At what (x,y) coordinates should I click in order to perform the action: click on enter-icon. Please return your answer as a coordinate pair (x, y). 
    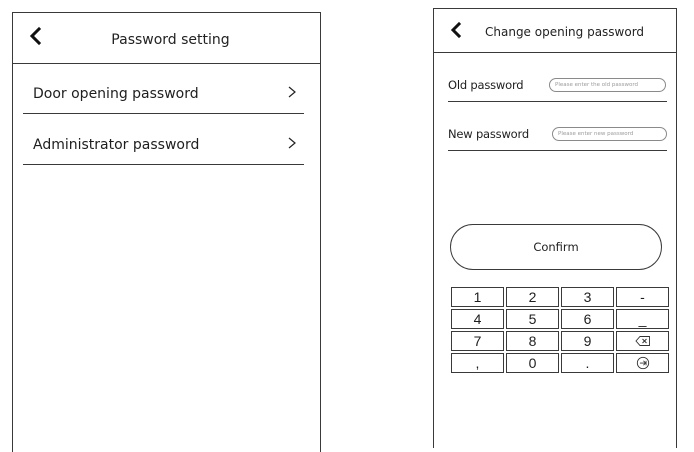
    Looking at the image, I should click on (642, 363).